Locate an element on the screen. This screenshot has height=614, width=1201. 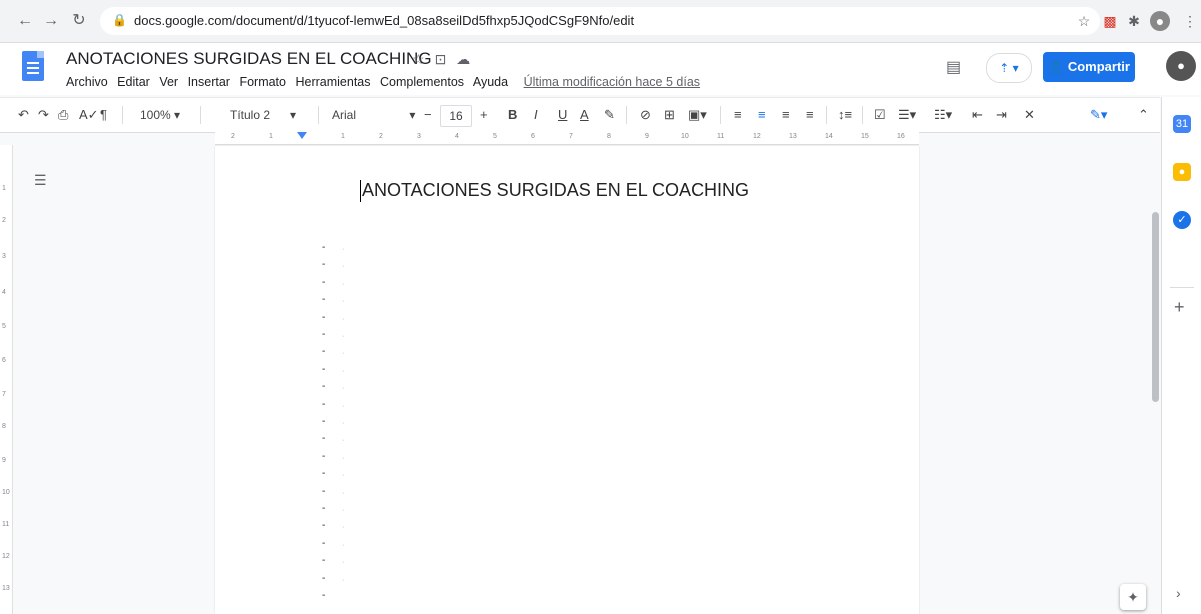
explore-icon: ✦ is located at coordinates (1133, 597).